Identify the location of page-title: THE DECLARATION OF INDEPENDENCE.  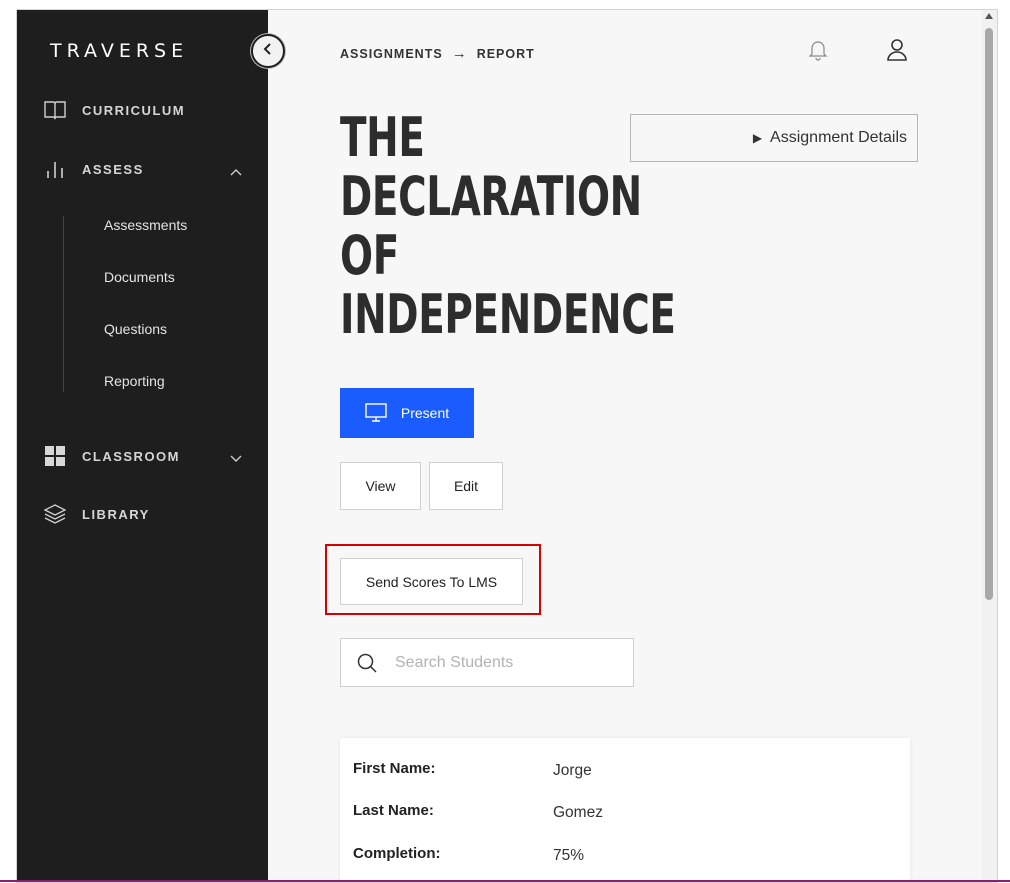
(508, 226).